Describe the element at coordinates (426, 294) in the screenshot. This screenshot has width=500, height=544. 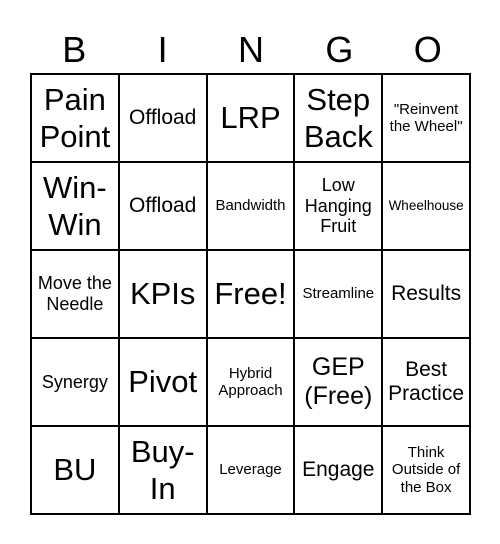
I see `bingo-cell: Results` at that location.